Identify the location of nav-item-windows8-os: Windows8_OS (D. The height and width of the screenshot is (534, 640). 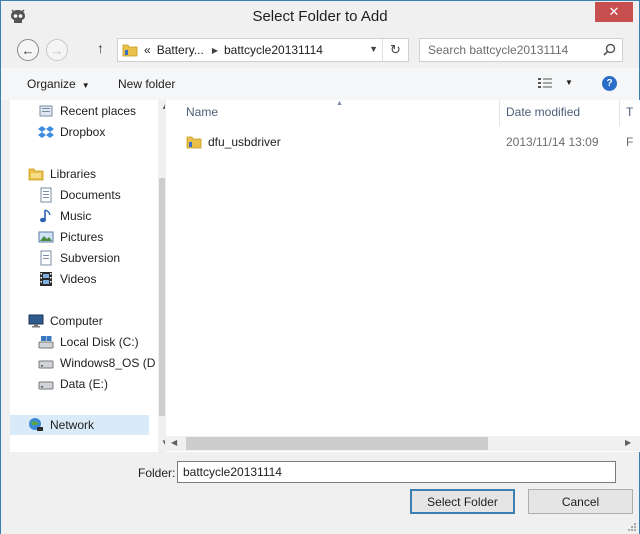
(96, 363).